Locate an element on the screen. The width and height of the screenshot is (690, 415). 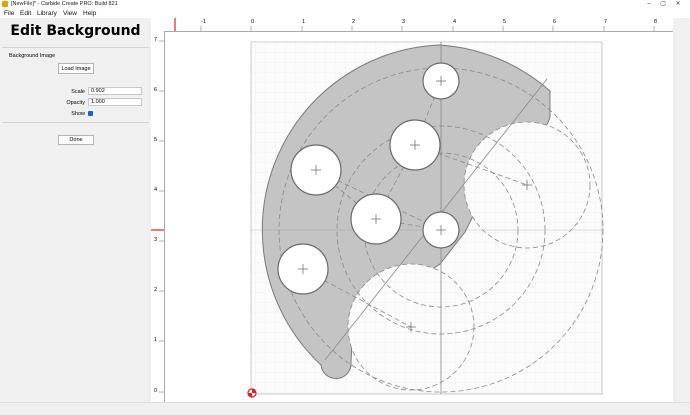
status-bar is located at coordinates (345, 408).